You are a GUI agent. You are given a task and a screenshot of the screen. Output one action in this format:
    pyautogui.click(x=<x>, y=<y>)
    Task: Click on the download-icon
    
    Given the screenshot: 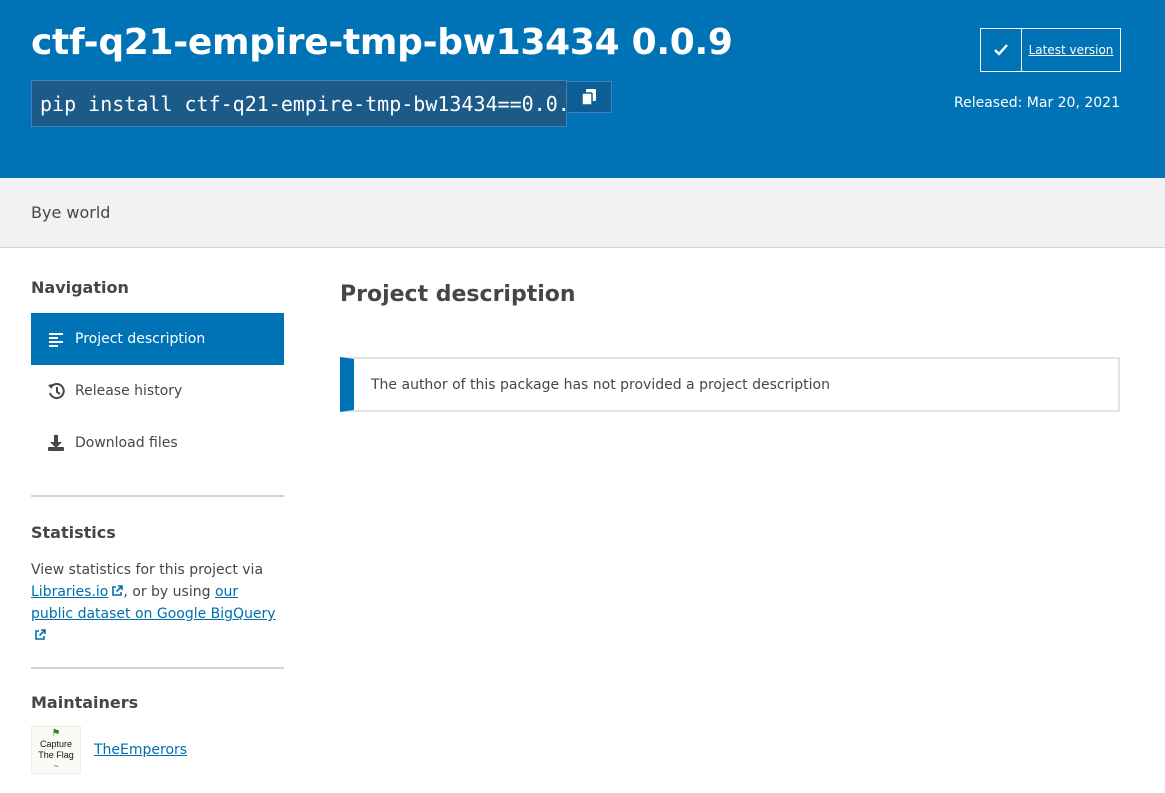 What is the action you would take?
    pyautogui.click(x=56, y=443)
    